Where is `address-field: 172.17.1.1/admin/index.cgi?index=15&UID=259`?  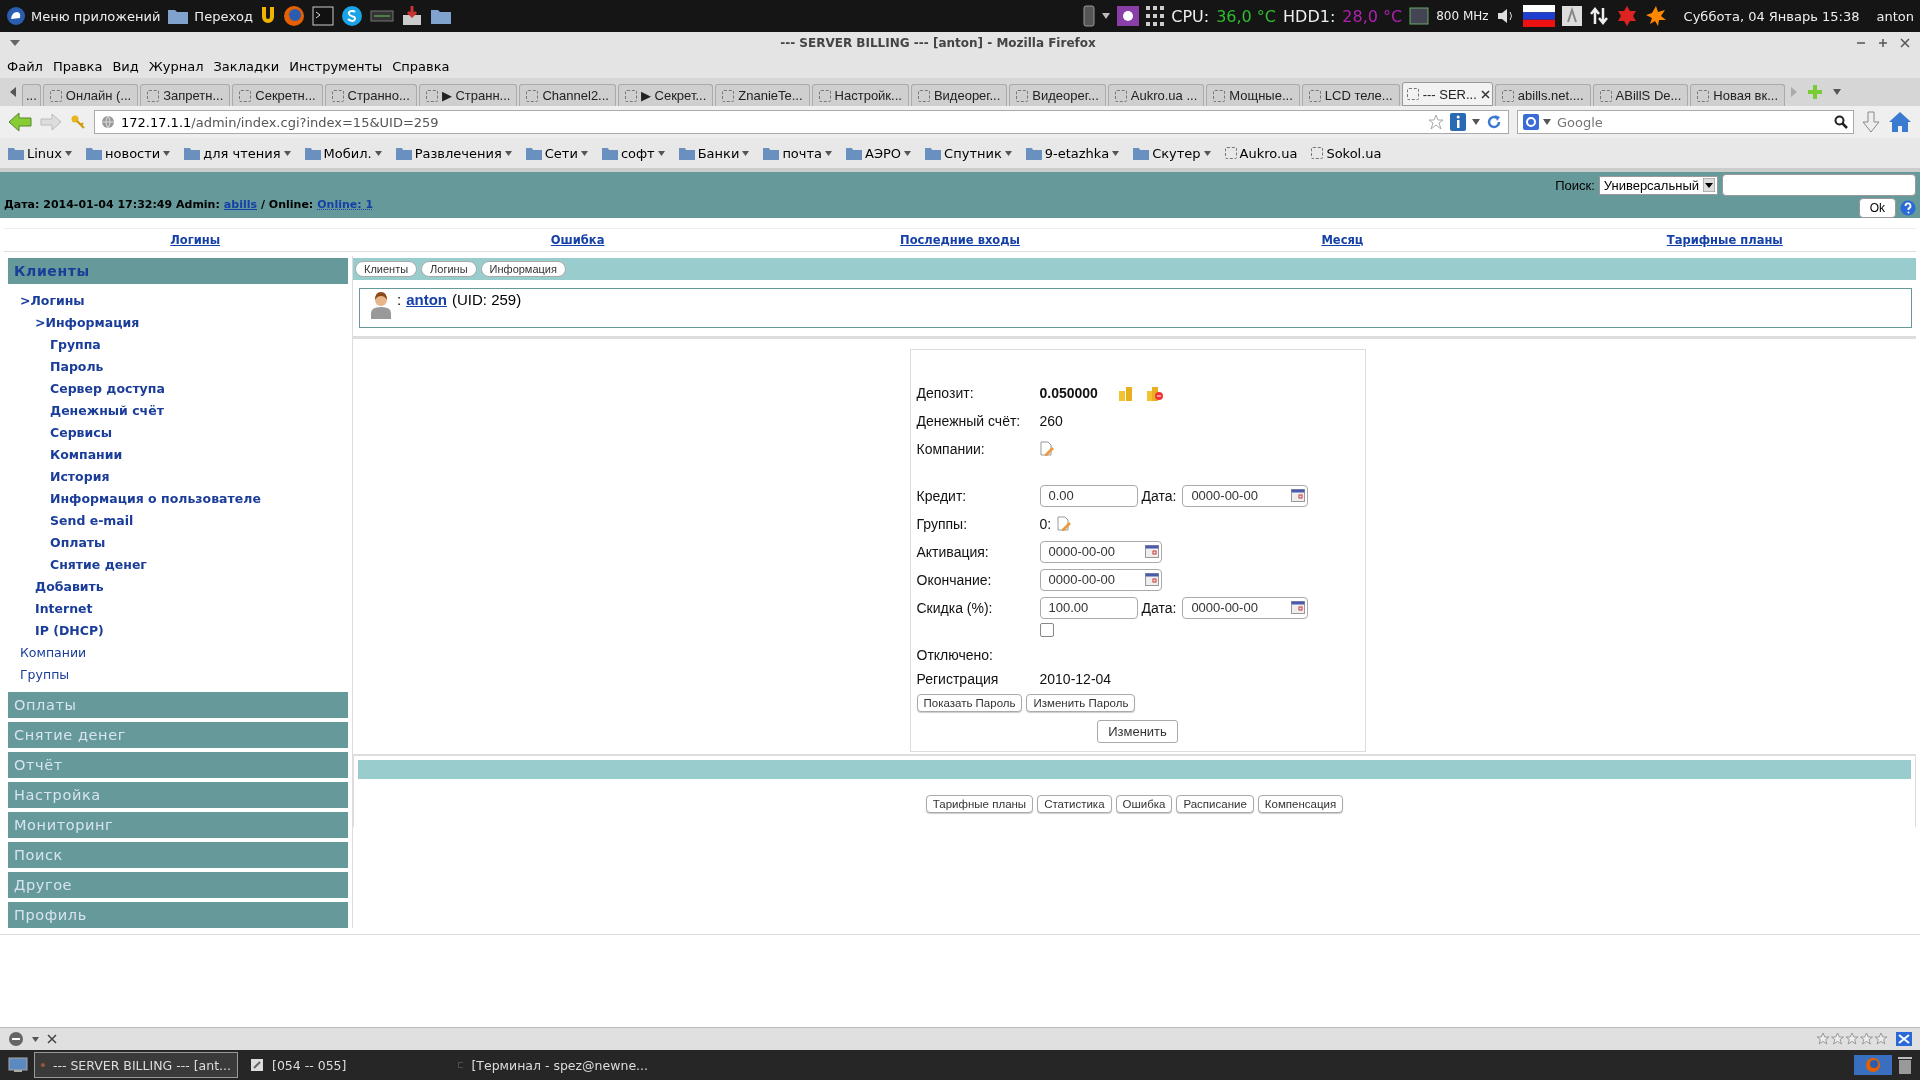
address-field: 172.17.1.1/admin/index.cgi?index=15&UID=259 is located at coordinates (801, 122).